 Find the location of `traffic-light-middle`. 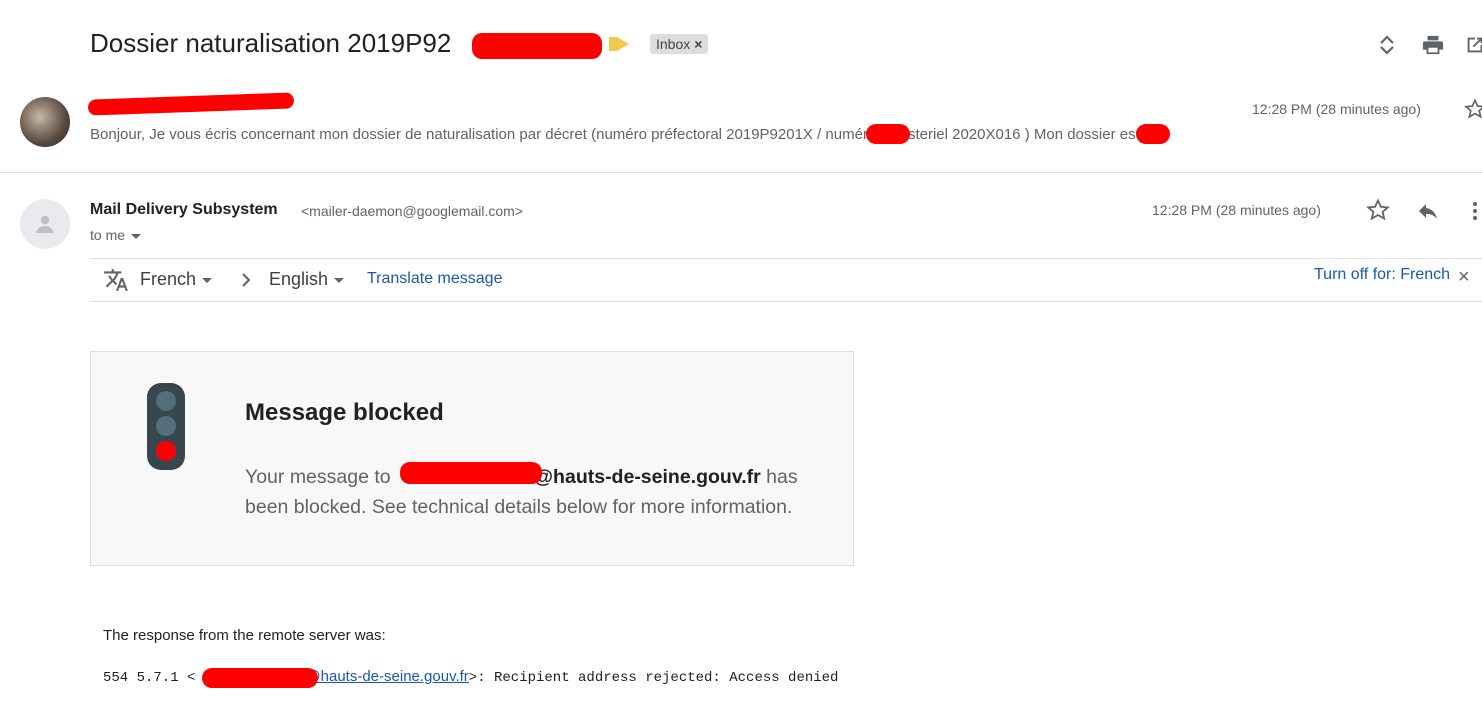

traffic-light-middle is located at coordinates (166, 426).